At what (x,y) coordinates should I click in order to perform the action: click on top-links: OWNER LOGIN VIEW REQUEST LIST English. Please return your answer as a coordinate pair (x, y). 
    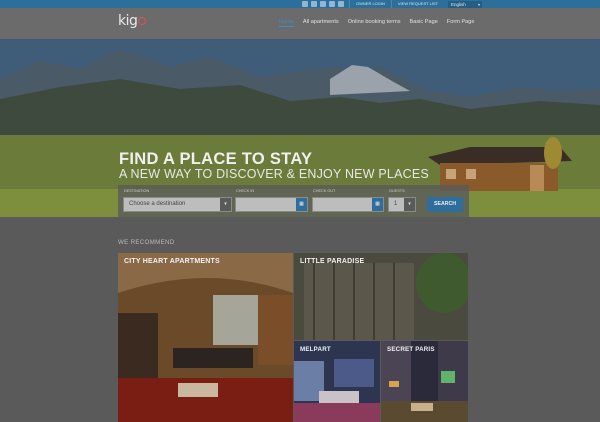
    Looking at the image, I should click on (416, 4).